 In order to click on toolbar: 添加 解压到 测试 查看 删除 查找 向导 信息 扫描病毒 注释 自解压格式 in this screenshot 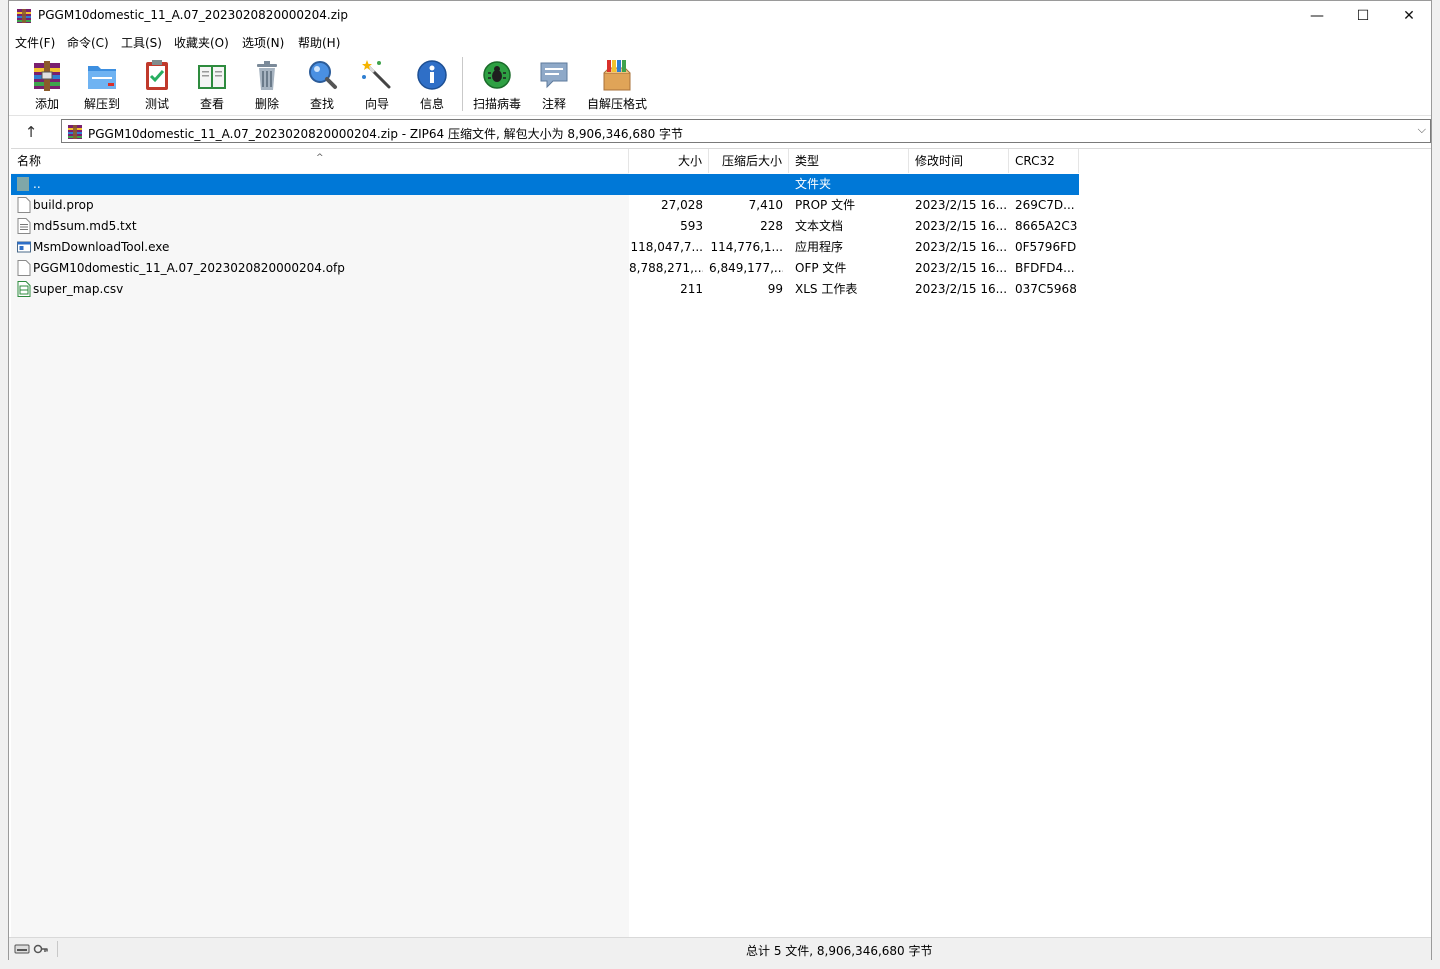, I will do `click(720, 83)`.